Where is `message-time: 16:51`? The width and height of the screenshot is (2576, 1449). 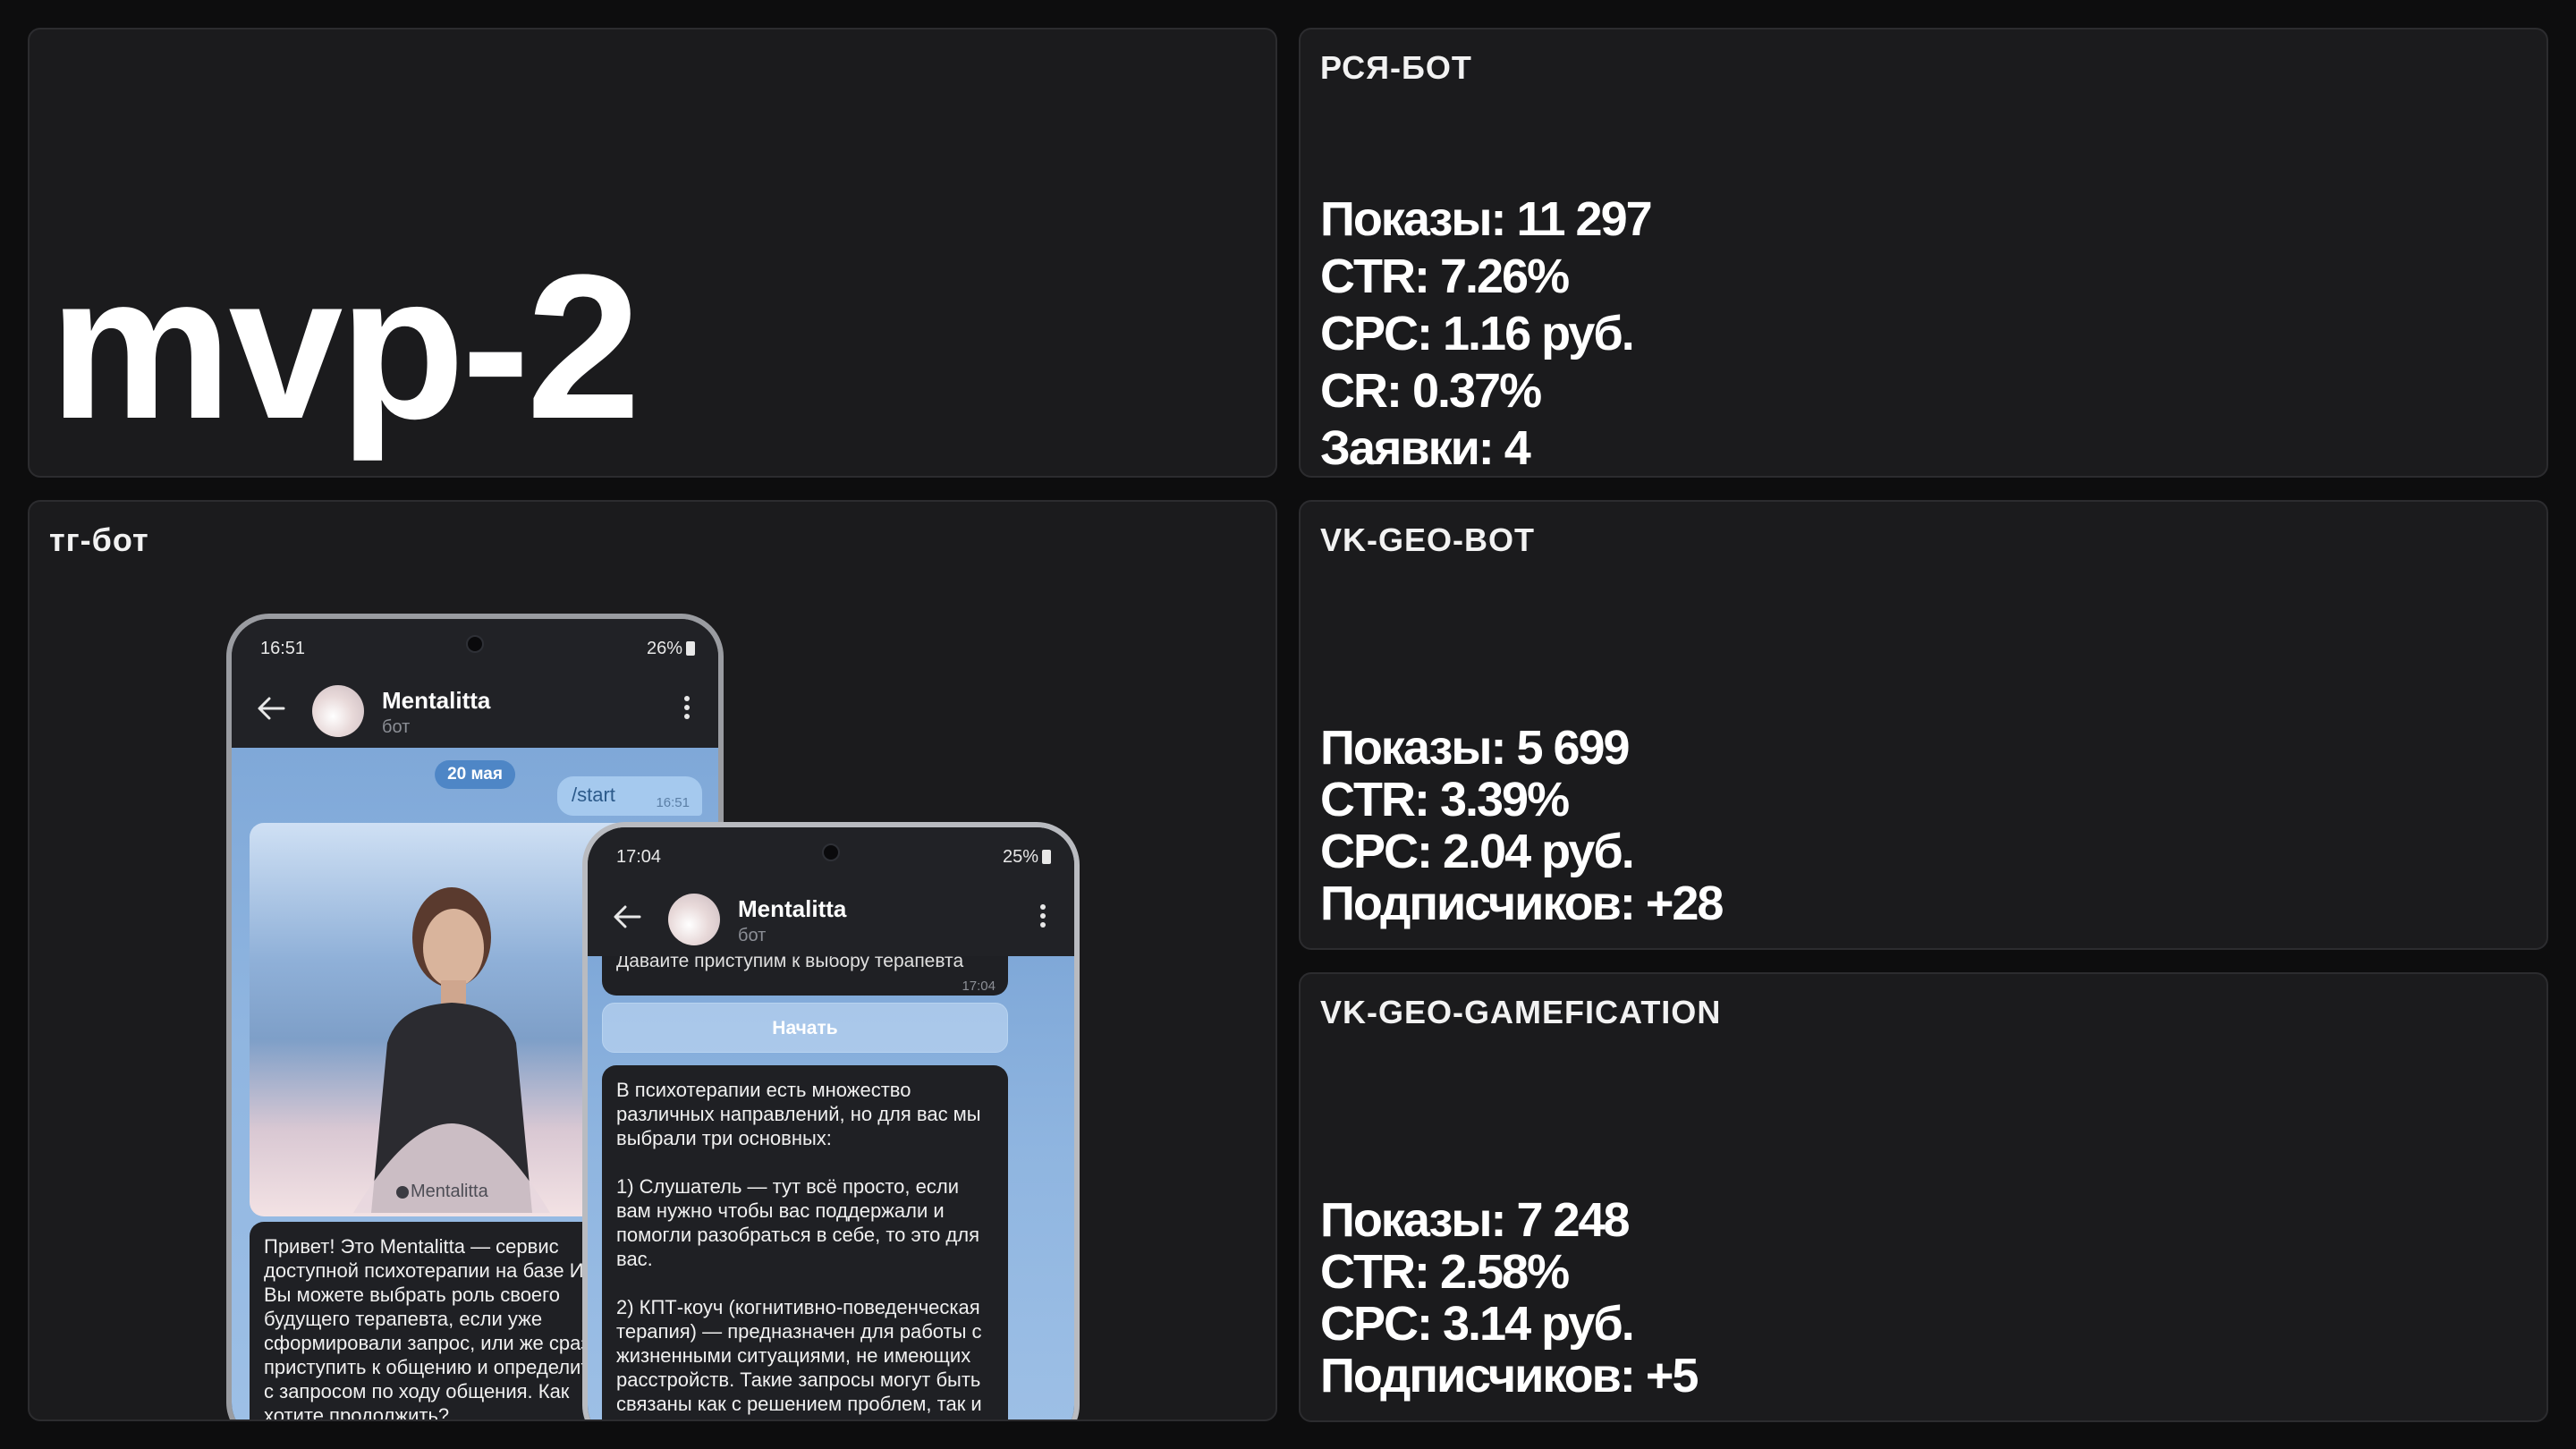
message-time: 16:51 is located at coordinates (673, 802).